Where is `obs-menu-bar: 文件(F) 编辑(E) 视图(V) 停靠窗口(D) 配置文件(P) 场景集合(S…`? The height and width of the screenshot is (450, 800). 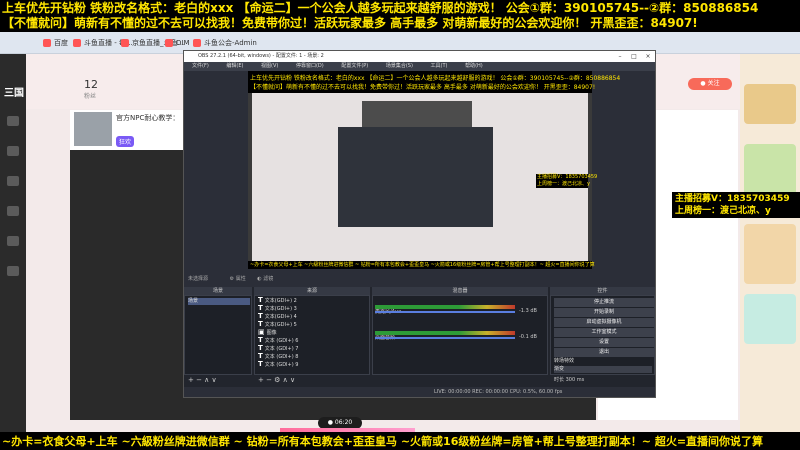
obs-menu-bar: 文件(F) 编辑(E) 视图(V) 停靠窗口(D) 配置文件(P) 场景集合(S… is located at coordinates (419, 66).